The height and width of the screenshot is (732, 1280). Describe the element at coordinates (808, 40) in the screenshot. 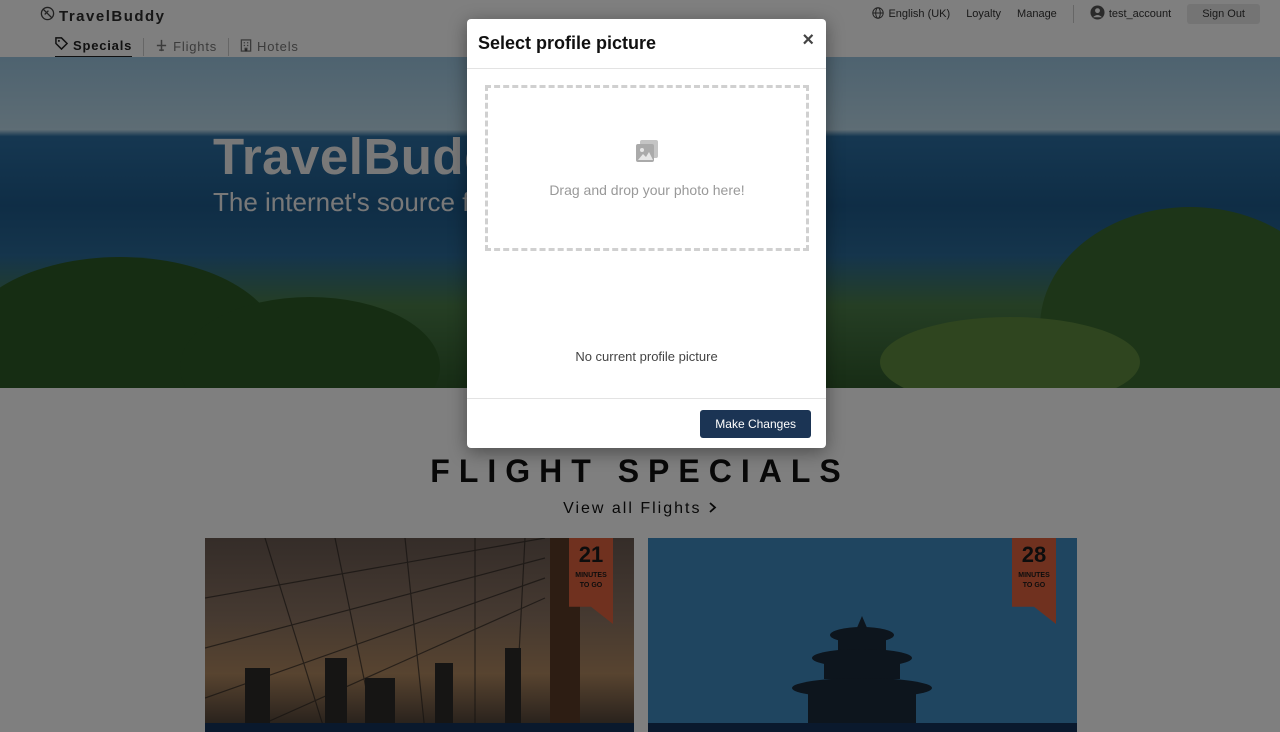

I see `close-button: ×` at that location.